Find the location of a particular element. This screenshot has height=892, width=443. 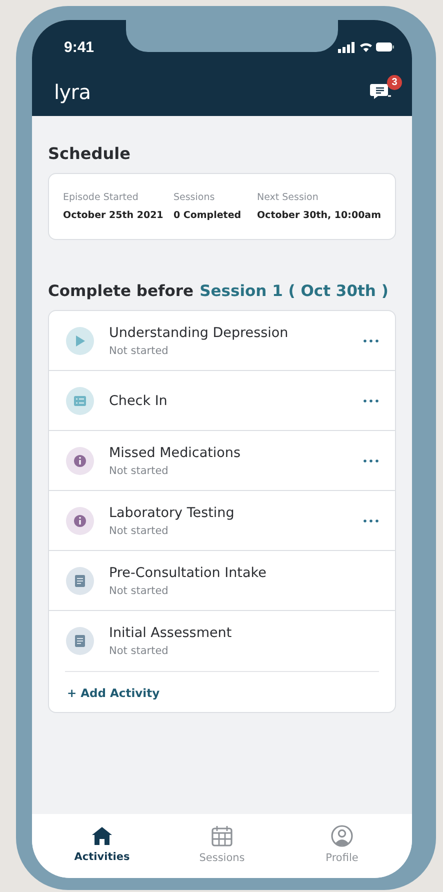

field-value: October 30th, 10:00am is located at coordinates (318, 215).